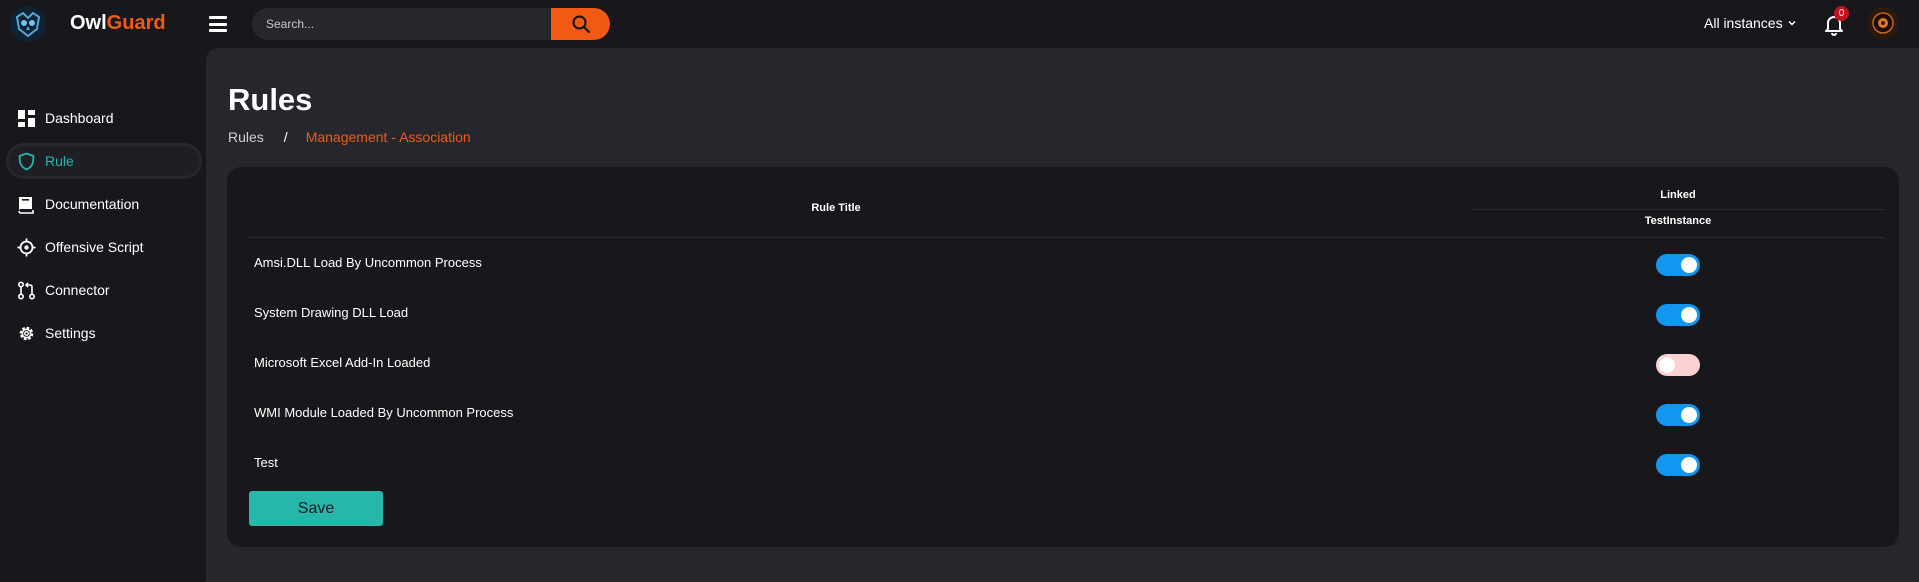 Image resolution: width=1919 pixels, height=582 pixels. What do you see at coordinates (384, 412) in the screenshot?
I see `rule-title: WMI Module Loaded By Uncommon Process` at bounding box center [384, 412].